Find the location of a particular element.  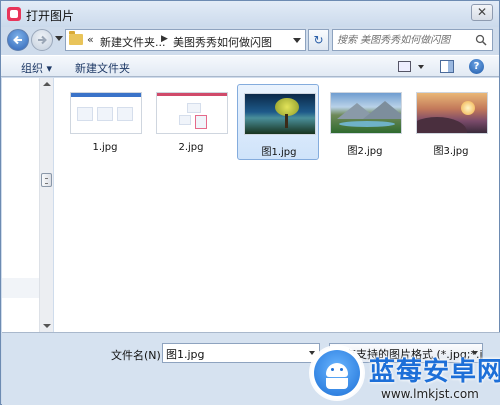

preview-pane-icon is located at coordinates (447, 66).